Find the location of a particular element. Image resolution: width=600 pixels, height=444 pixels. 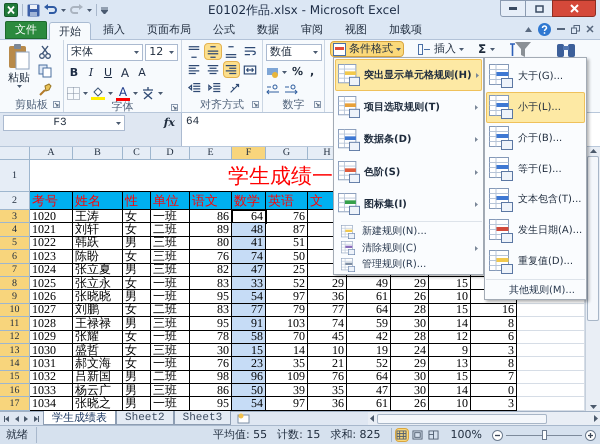

ribbon-tab: 插入 is located at coordinates (114, 30).